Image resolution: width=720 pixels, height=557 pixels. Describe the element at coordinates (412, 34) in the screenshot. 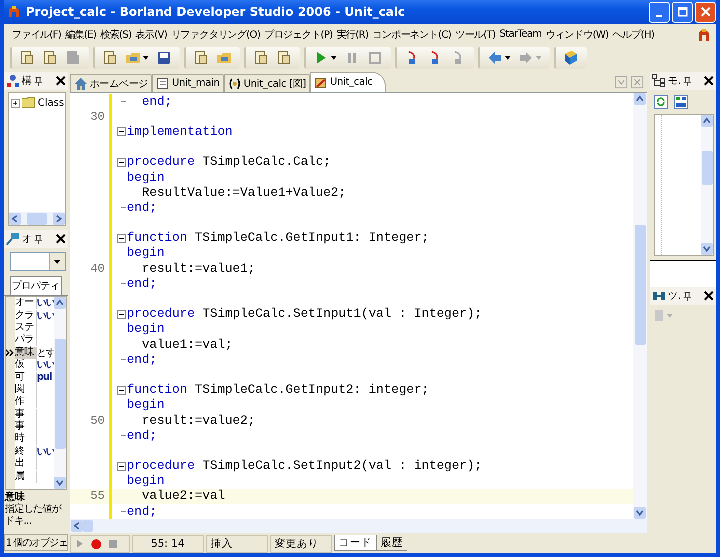

I see `menu-item: コンポーネント(C)` at that location.